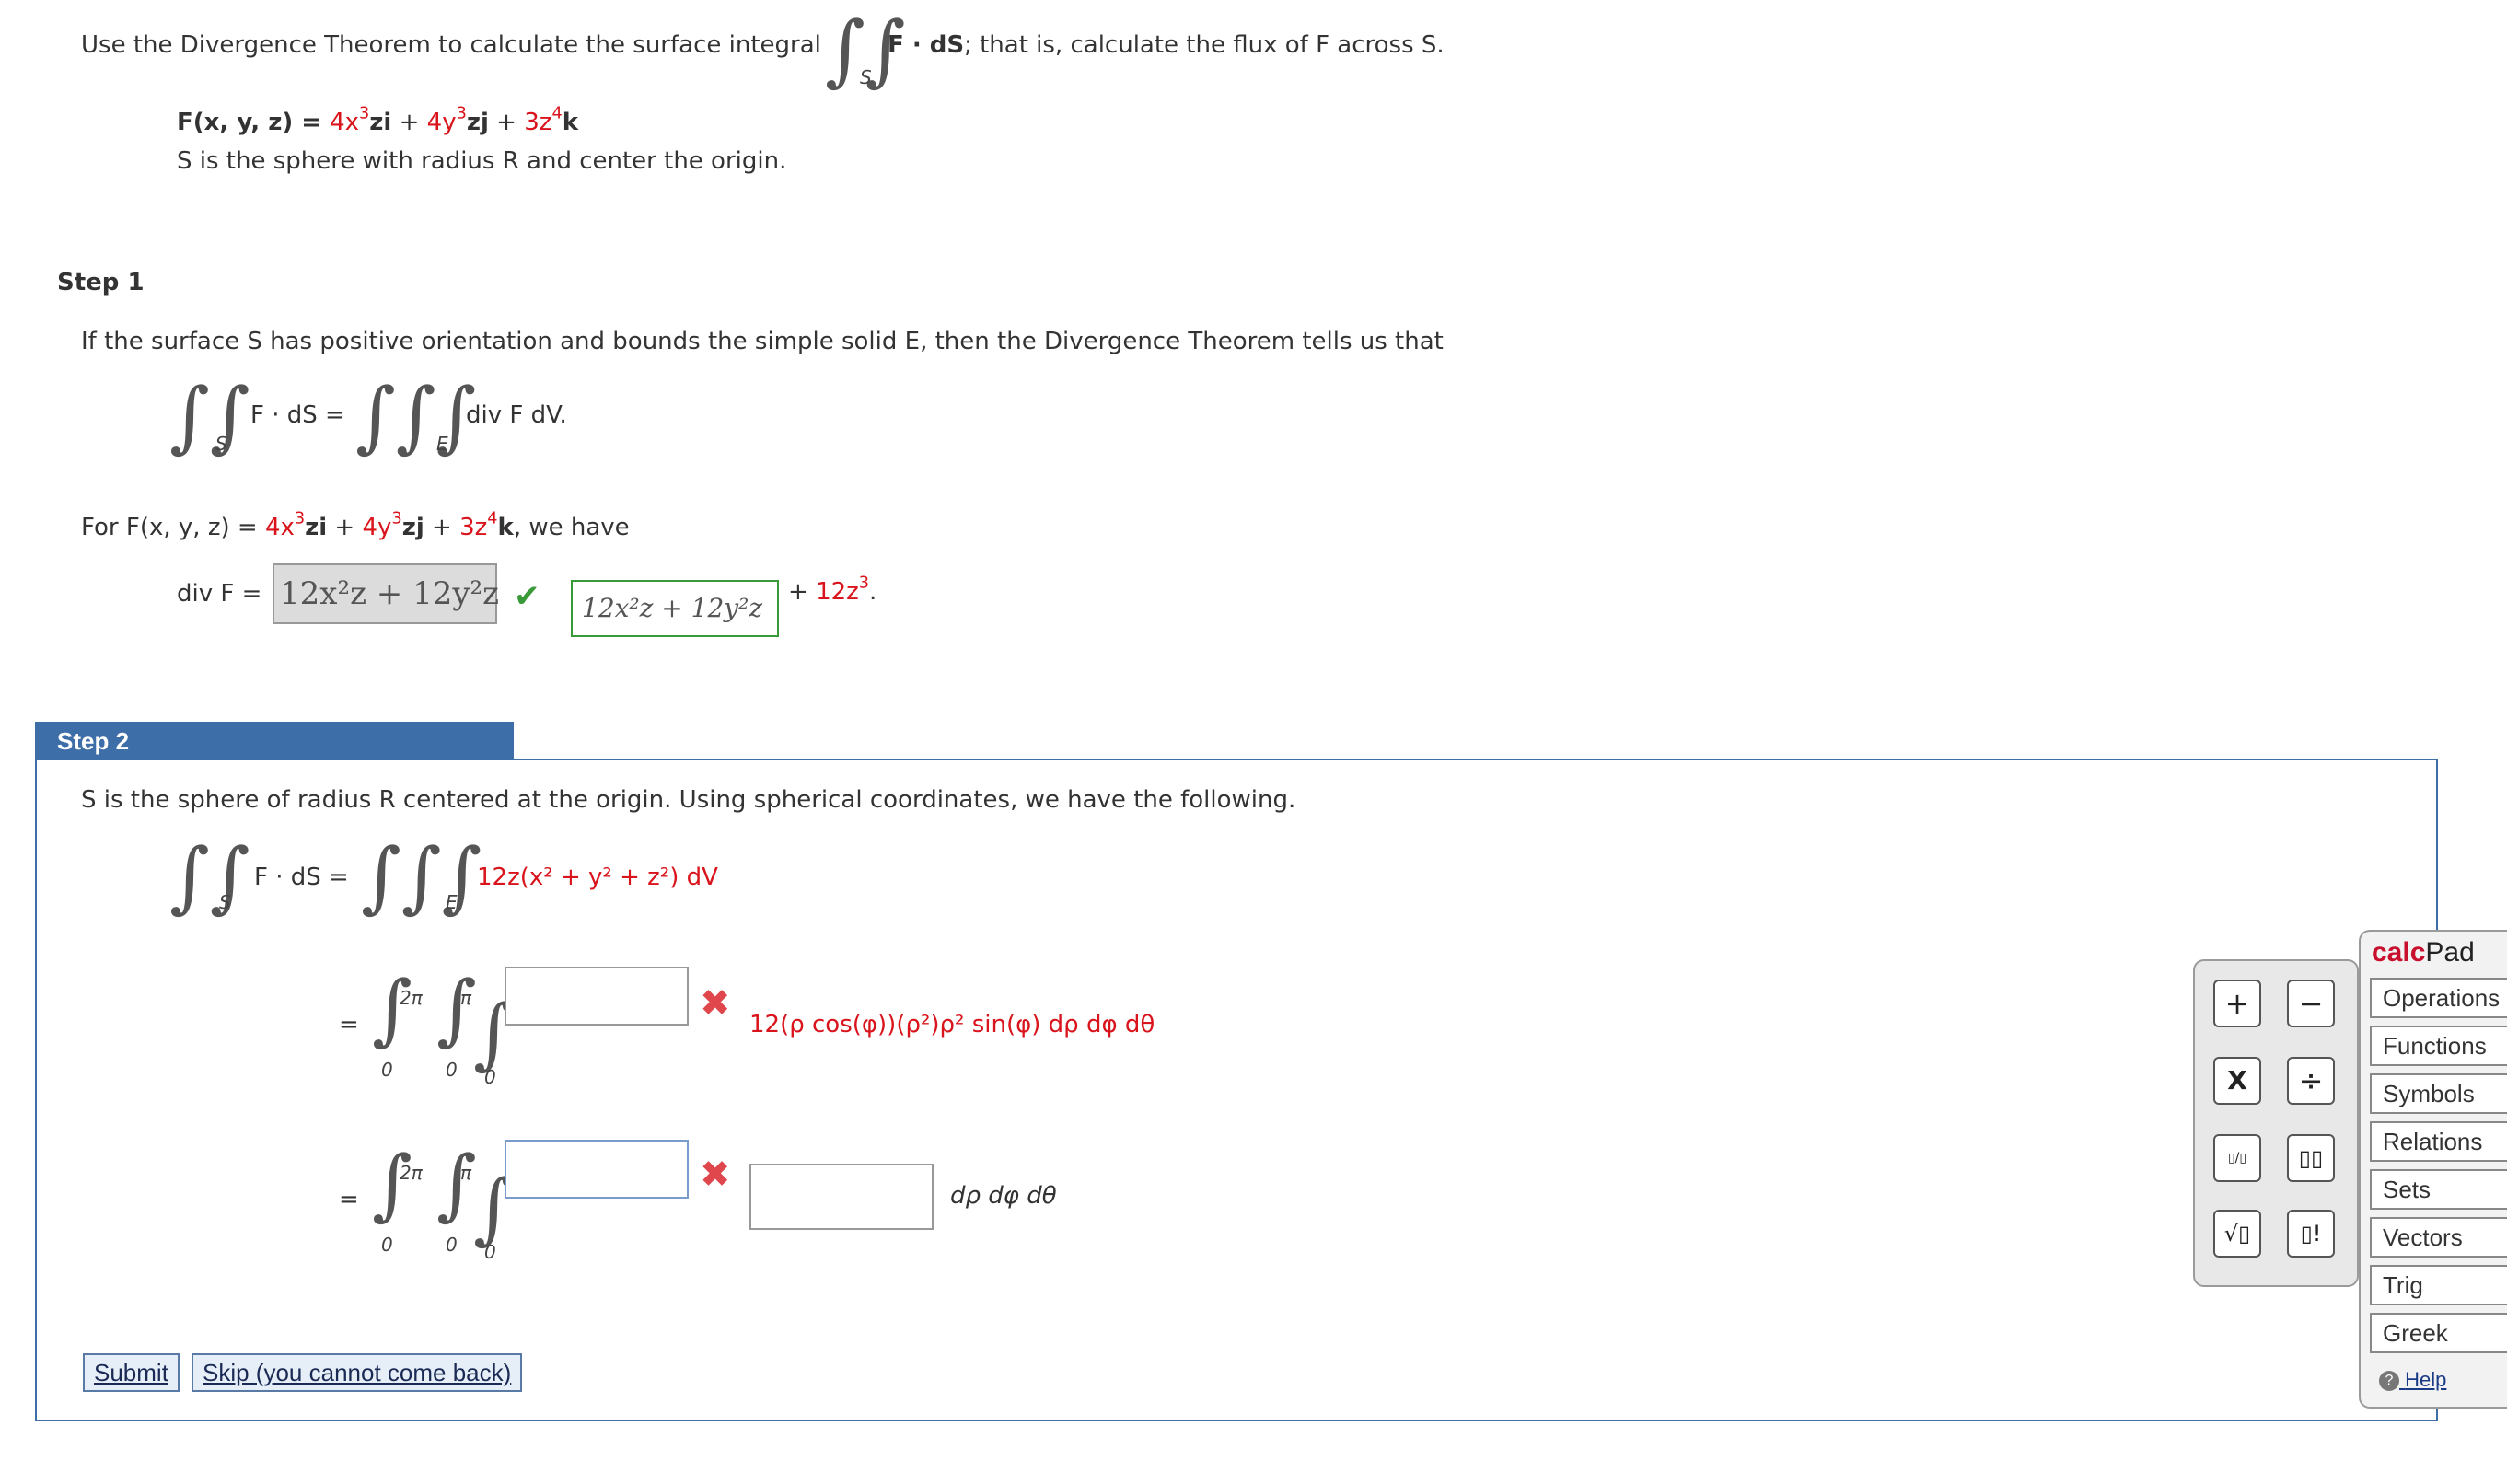 This screenshot has height=1484, width=2507. What do you see at coordinates (2438, 998) in the screenshot?
I see `tab-operations: Operations` at bounding box center [2438, 998].